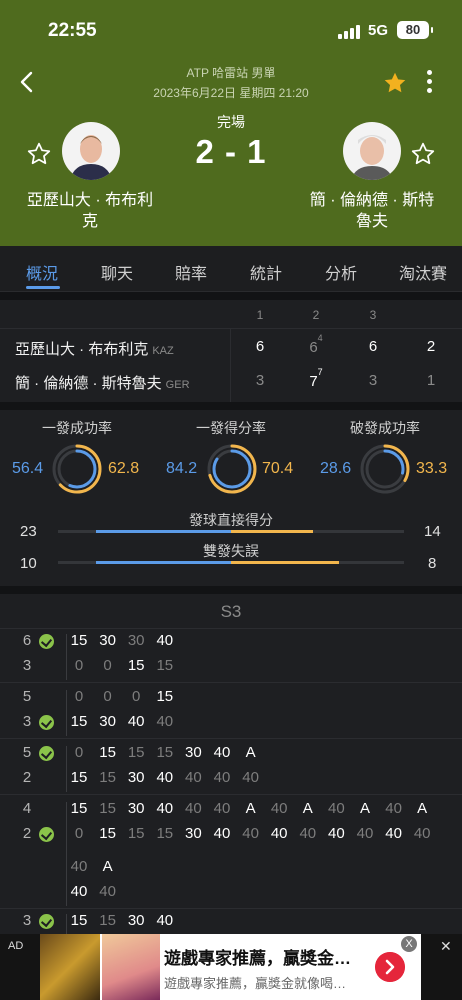 Image resolution: width=462 pixels, height=1000 pixels. Describe the element at coordinates (313, 347) in the screenshot. I see `set2-games: 6` at that location.